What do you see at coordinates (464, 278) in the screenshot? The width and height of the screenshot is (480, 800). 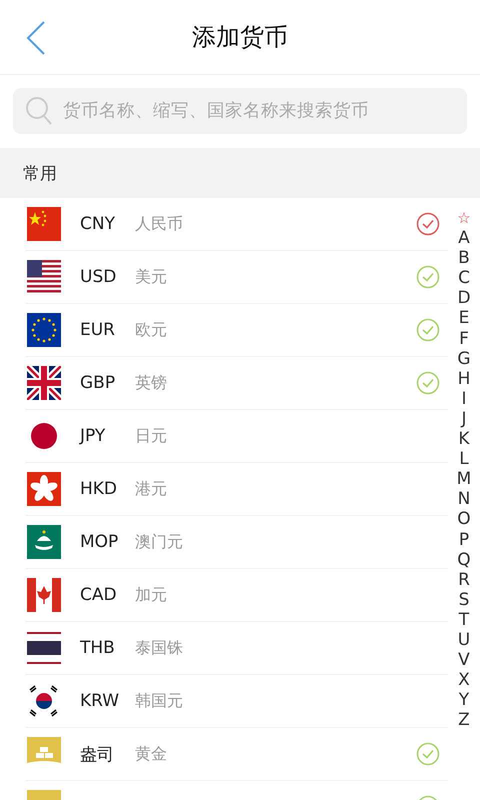 I see `index-letter: C` at bounding box center [464, 278].